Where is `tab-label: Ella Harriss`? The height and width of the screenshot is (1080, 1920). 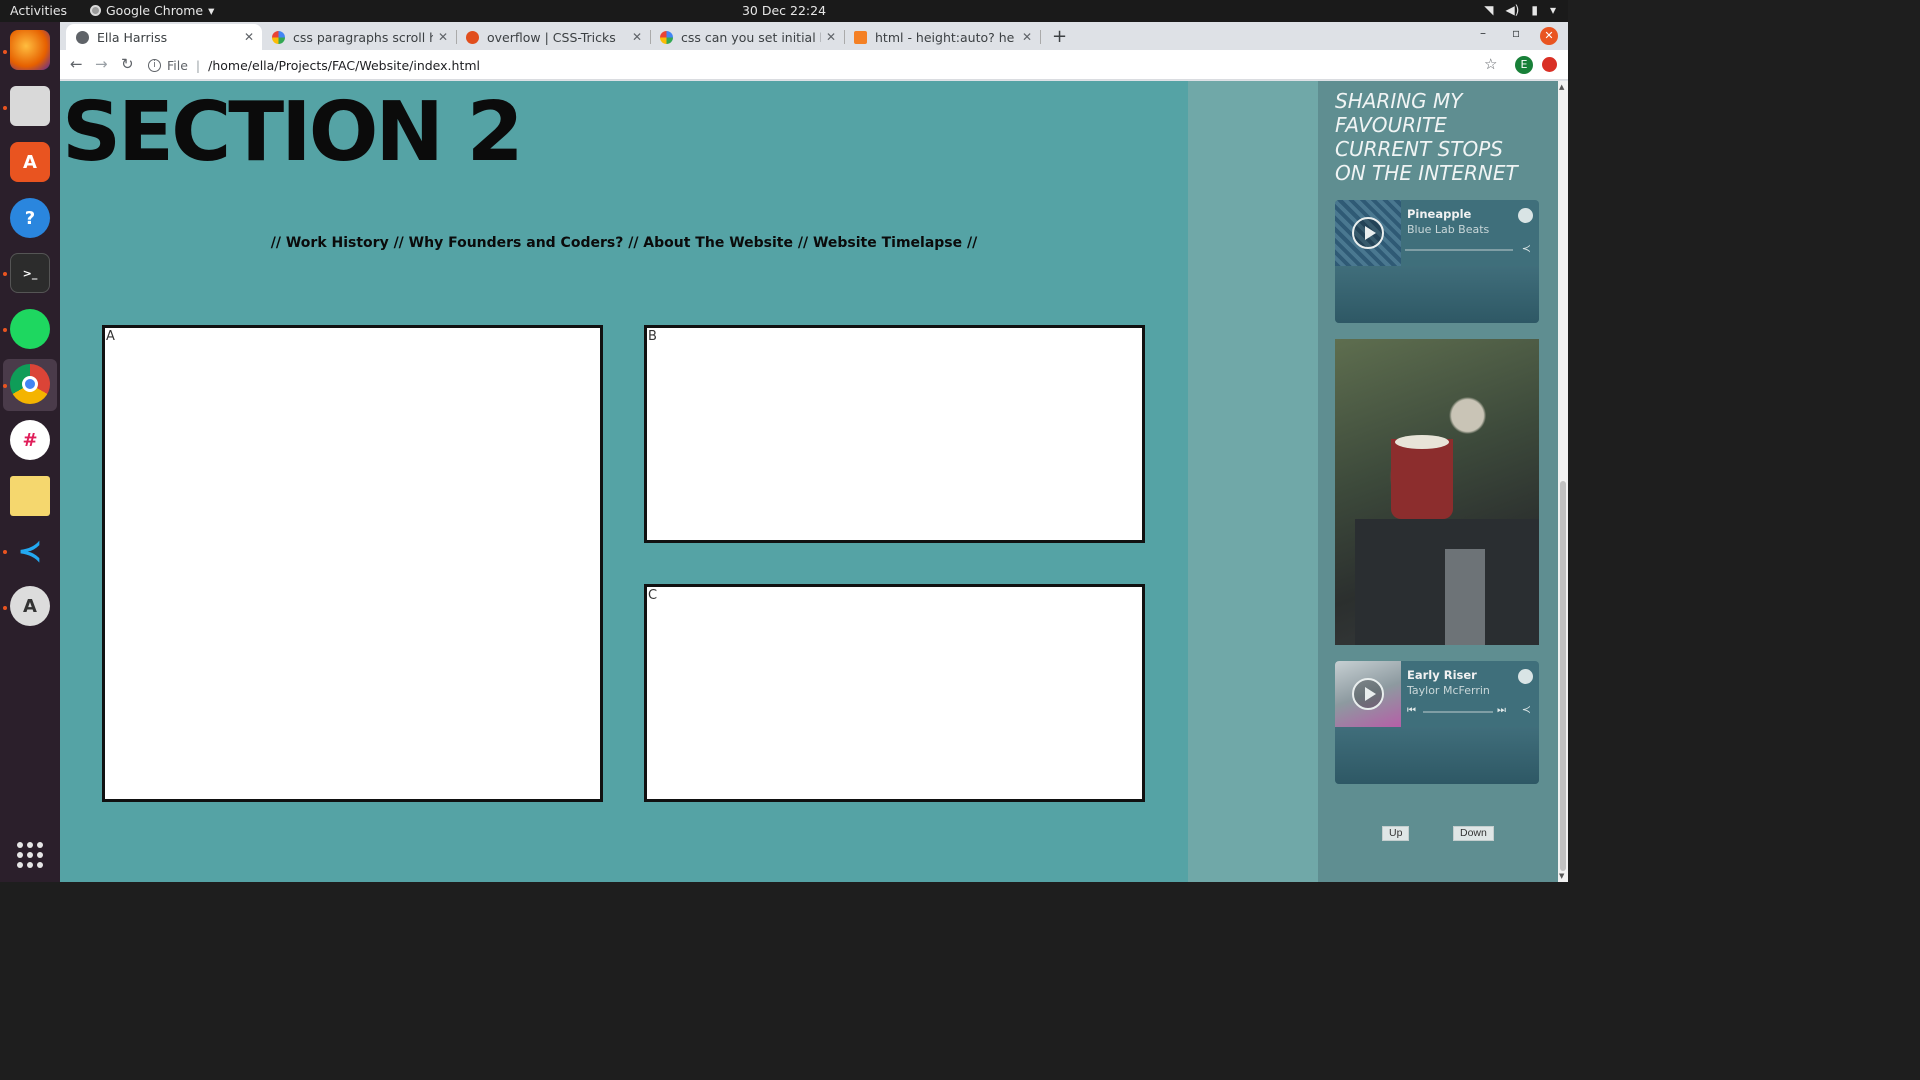
tab-label: Ella Harriss is located at coordinates (132, 37).